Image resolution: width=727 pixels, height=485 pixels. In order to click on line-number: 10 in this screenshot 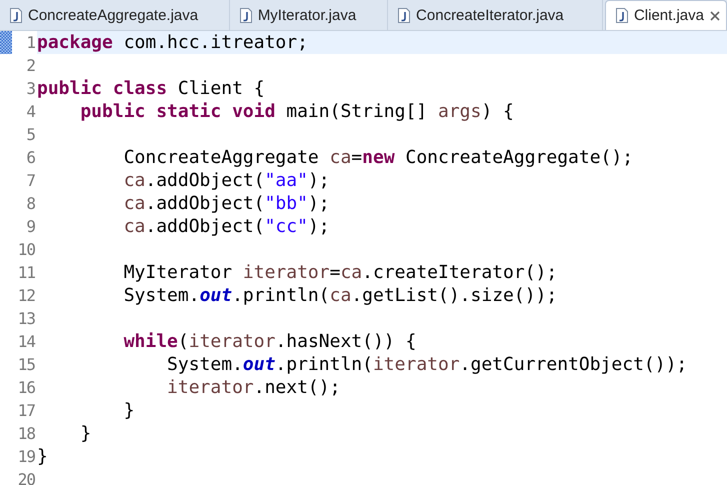, I will do `click(26, 250)`.